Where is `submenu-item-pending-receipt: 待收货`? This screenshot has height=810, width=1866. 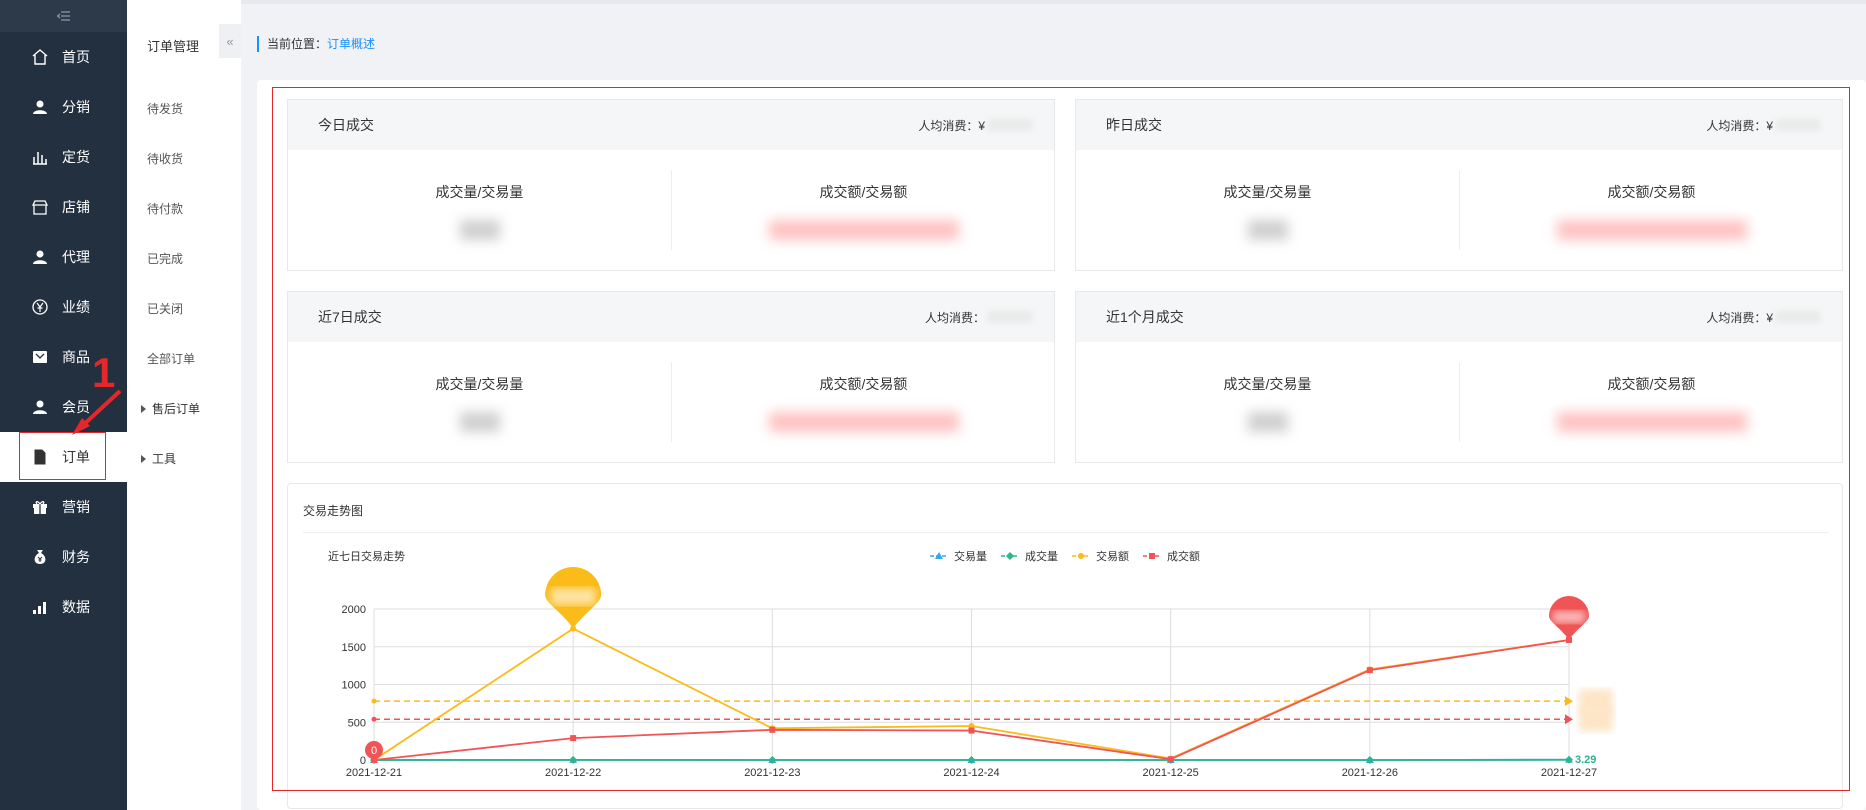
submenu-item-pending-receipt: 待收货 is located at coordinates (165, 158).